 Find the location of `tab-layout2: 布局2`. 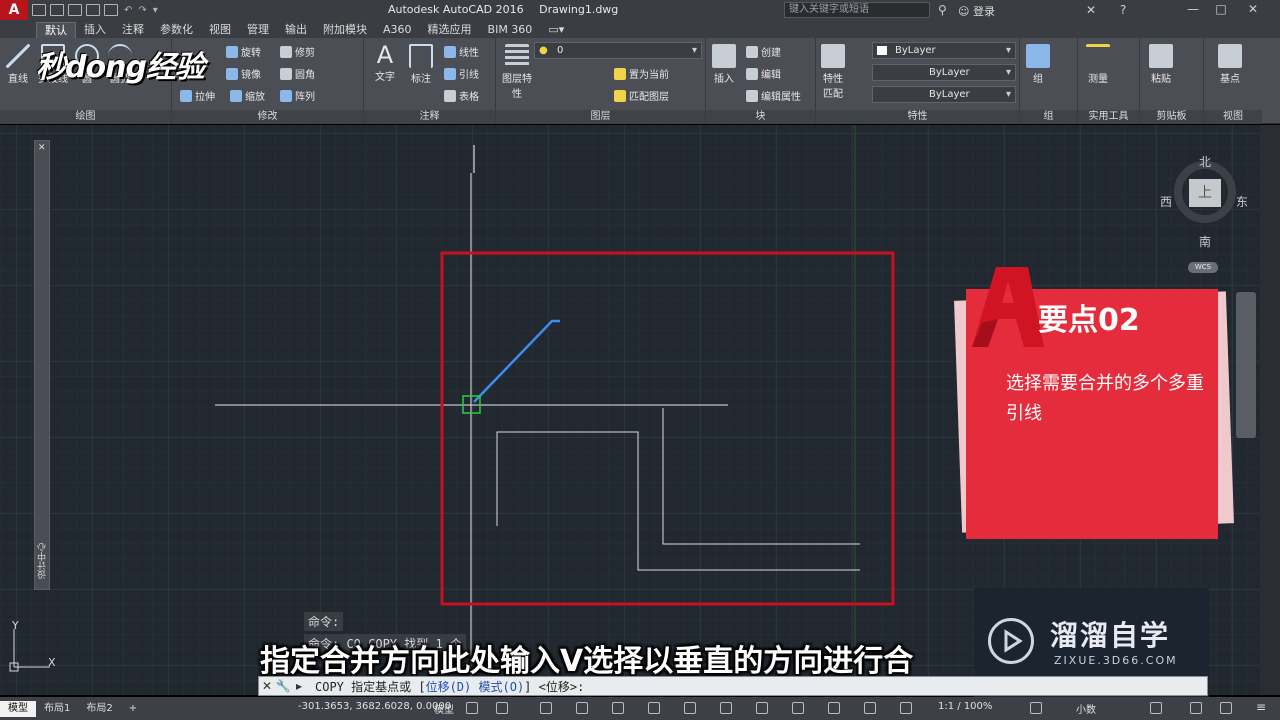

tab-layout2: 布局2 is located at coordinates (99, 709).